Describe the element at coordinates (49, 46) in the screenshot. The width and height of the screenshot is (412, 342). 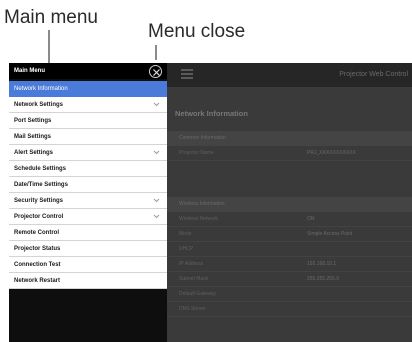
I see `main-menu-pointer-line` at that location.